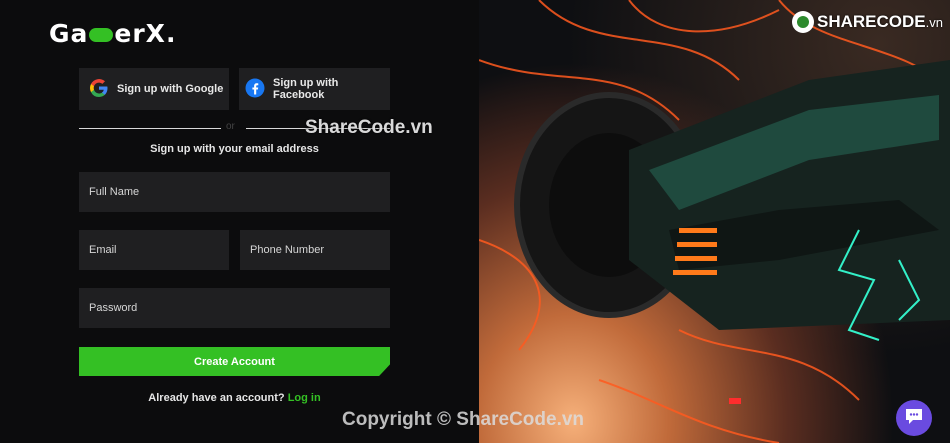 The height and width of the screenshot is (443, 950). I want to click on center-watermark: ShareCode.vn, so click(369, 127).